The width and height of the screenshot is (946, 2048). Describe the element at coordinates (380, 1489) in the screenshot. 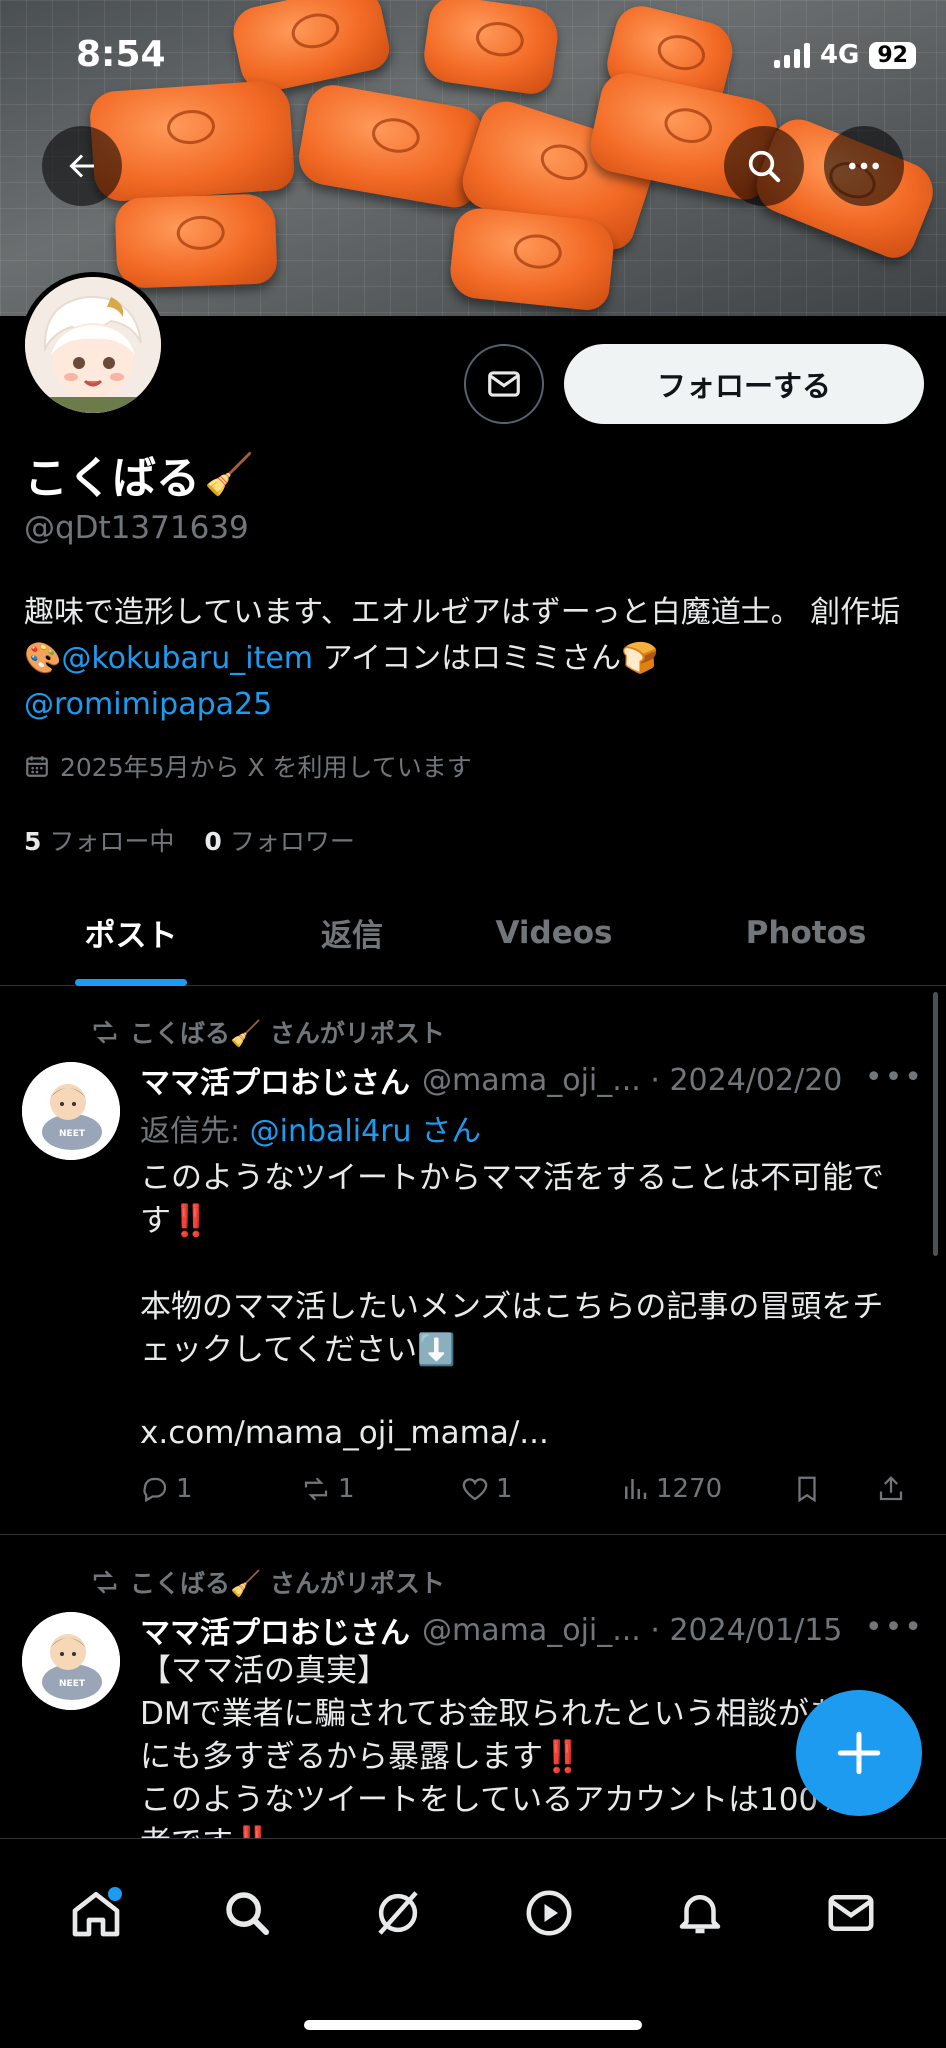

I see `repost-button: 1` at that location.